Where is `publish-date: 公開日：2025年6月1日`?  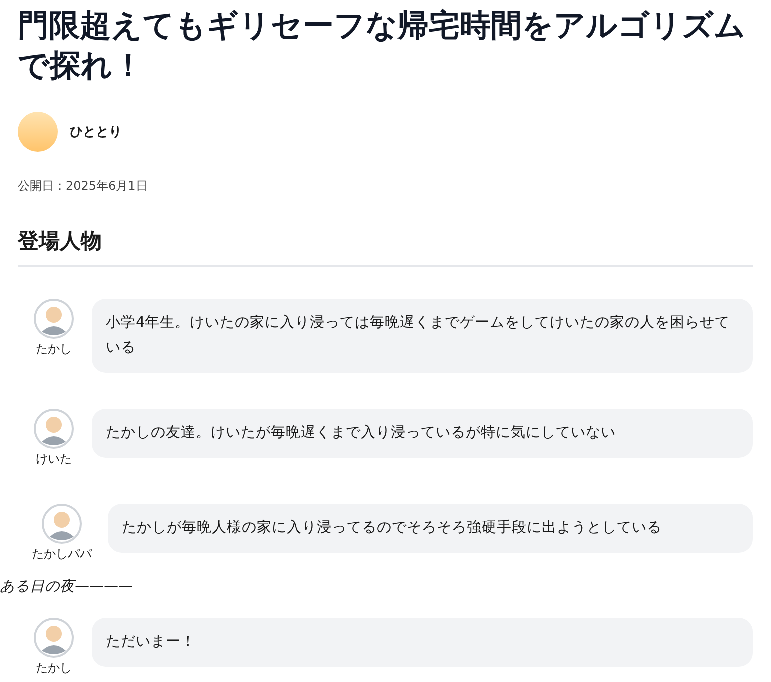
publish-date: 公開日：2025年6月1日 is located at coordinates (83, 186).